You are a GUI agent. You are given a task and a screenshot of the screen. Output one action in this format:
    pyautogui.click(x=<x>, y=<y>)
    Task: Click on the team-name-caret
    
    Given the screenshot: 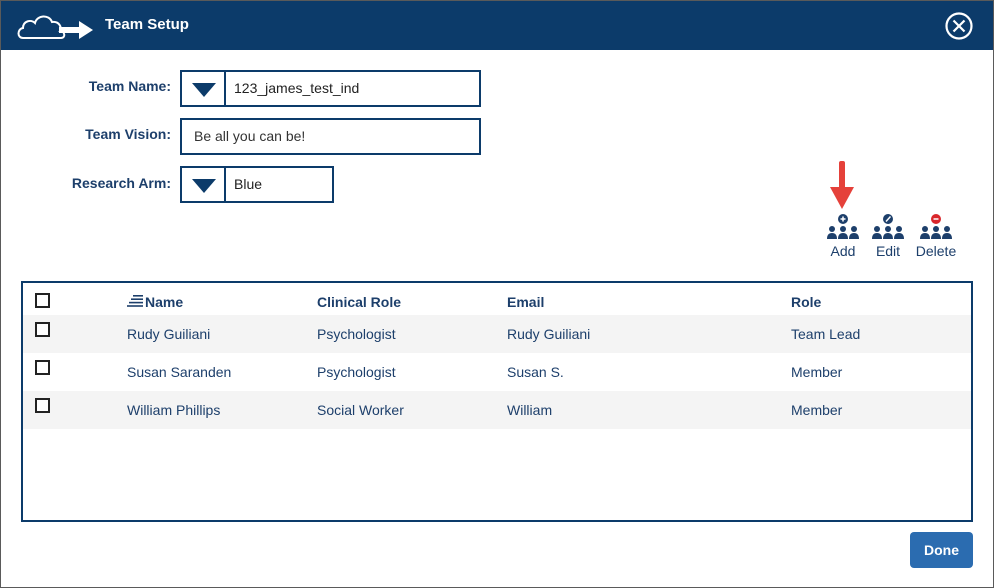 What is the action you would take?
    pyautogui.click(x=204, y=88)
    